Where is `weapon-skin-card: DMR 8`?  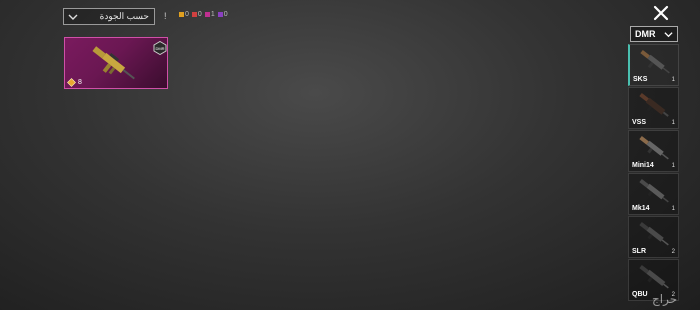
weapon-skin-card: DMR 8 is located at coordinates (116, 63).